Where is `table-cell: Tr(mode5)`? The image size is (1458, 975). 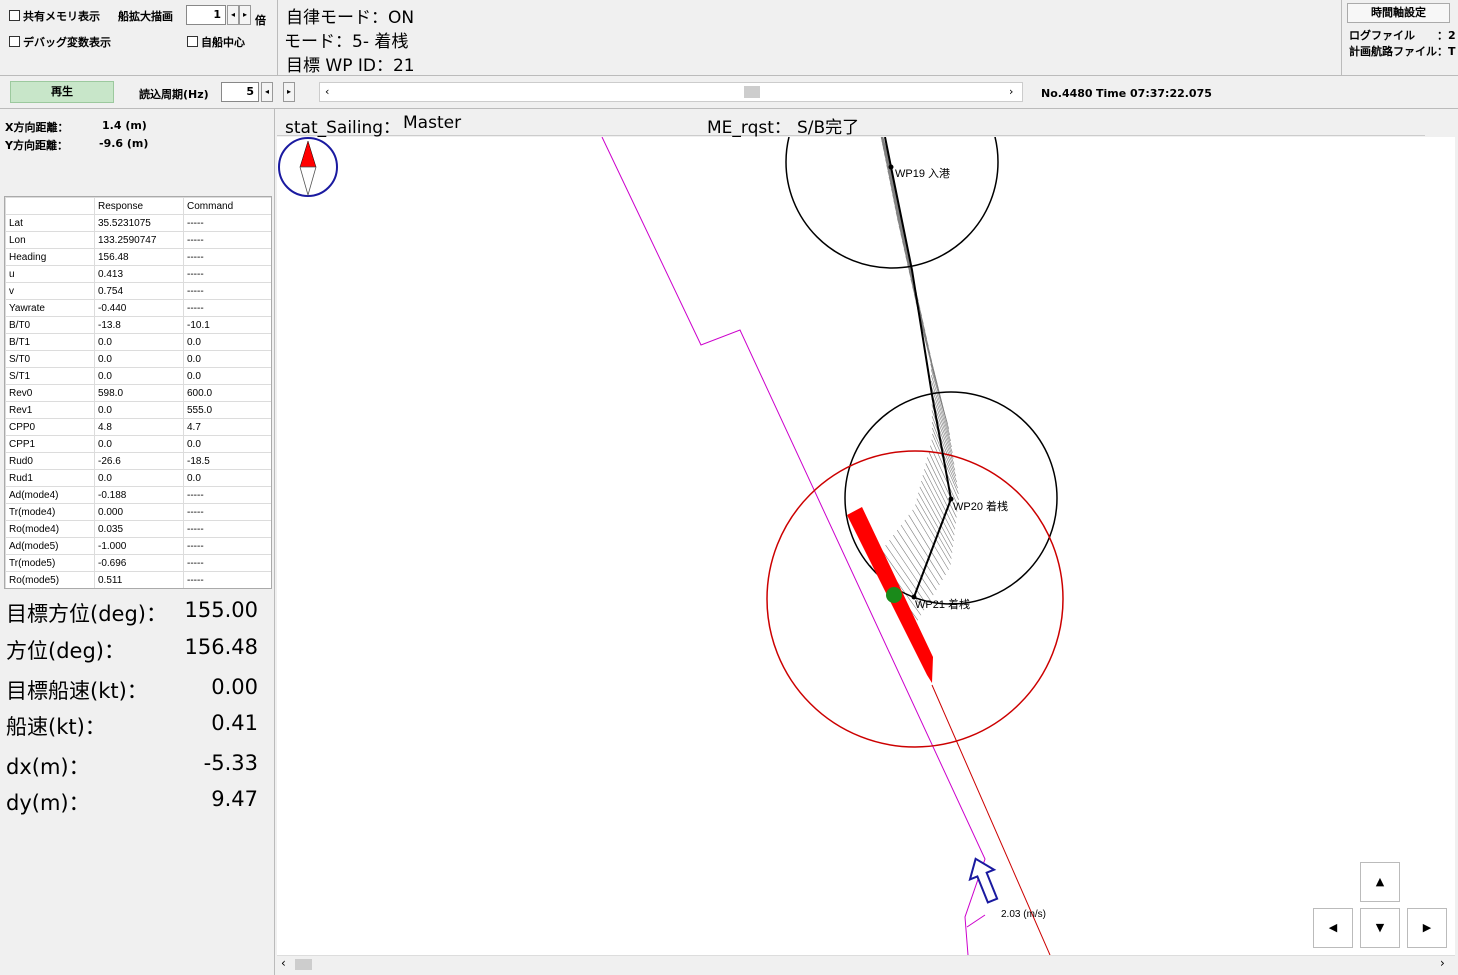
table-cell: Tr(mode5) is located at coordinates (50, 563).